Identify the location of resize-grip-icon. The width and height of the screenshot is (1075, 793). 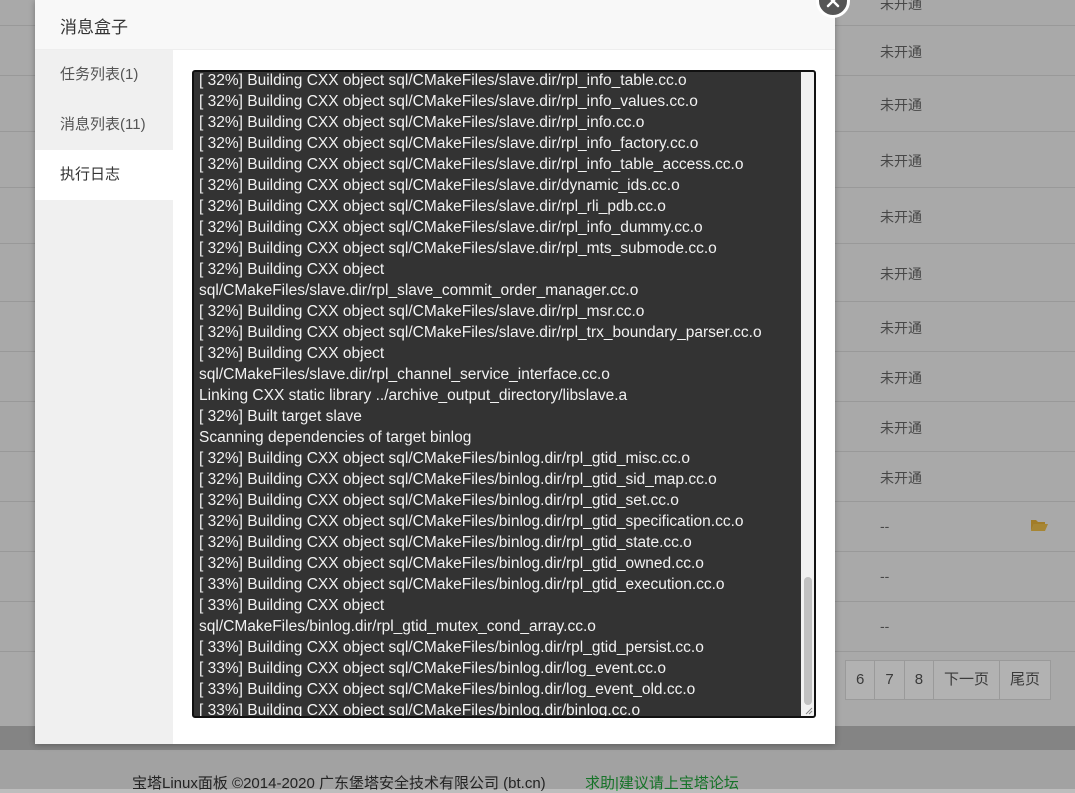
(809, 711).